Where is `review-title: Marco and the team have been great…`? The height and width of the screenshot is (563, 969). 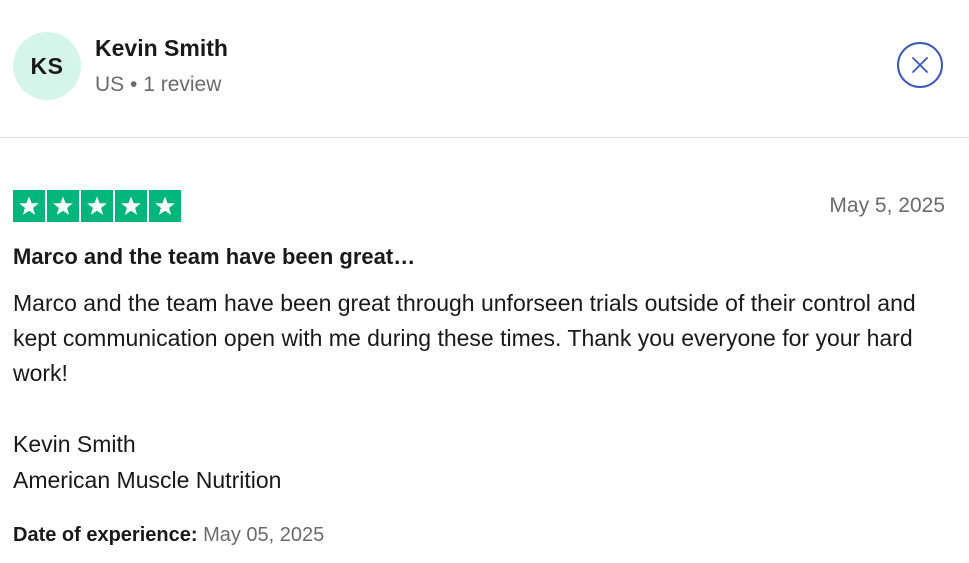 review-title: Marco and the team have been great… is located at coordinates (214, 257).